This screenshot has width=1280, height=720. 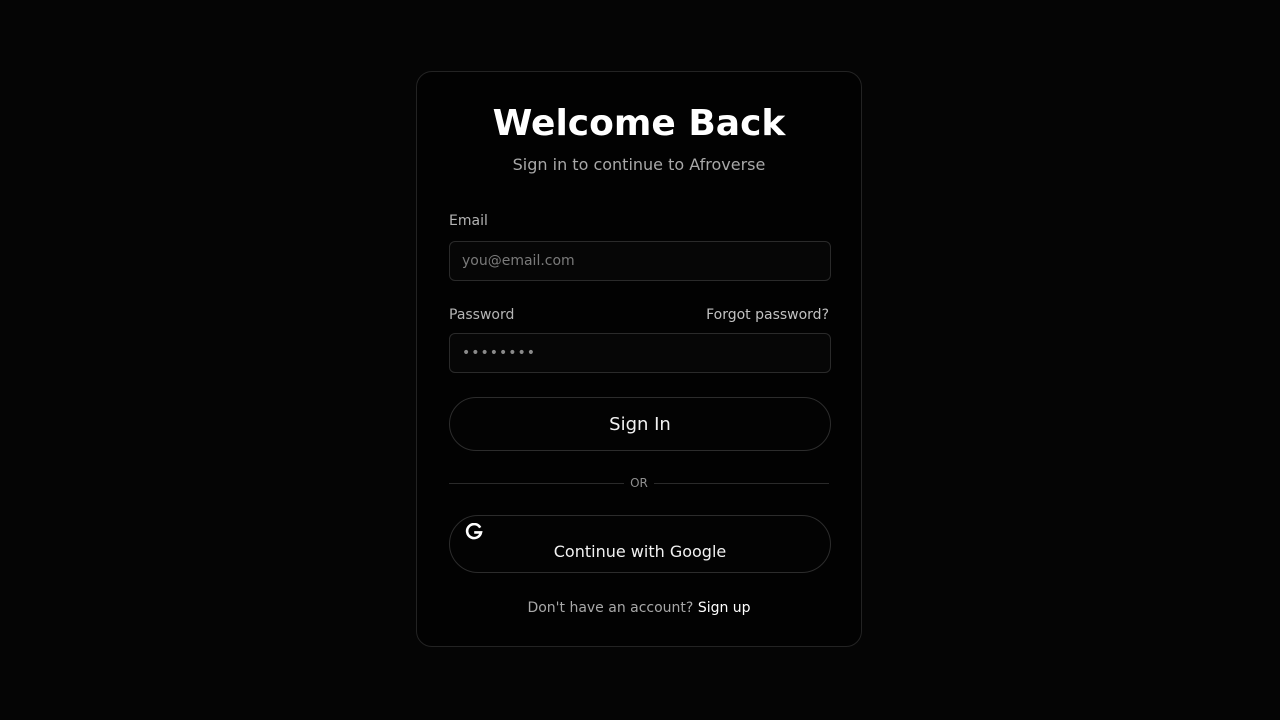 I want to click on google-button-label: Continue with Google, so click(x=640, y=551).